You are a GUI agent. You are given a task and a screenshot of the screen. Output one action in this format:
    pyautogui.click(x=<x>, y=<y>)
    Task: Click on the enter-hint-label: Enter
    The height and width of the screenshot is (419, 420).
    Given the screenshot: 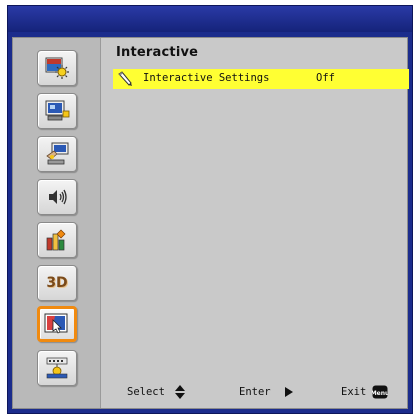 What is the action you would take?
    pyautogui.click(x=255, y=392)
    